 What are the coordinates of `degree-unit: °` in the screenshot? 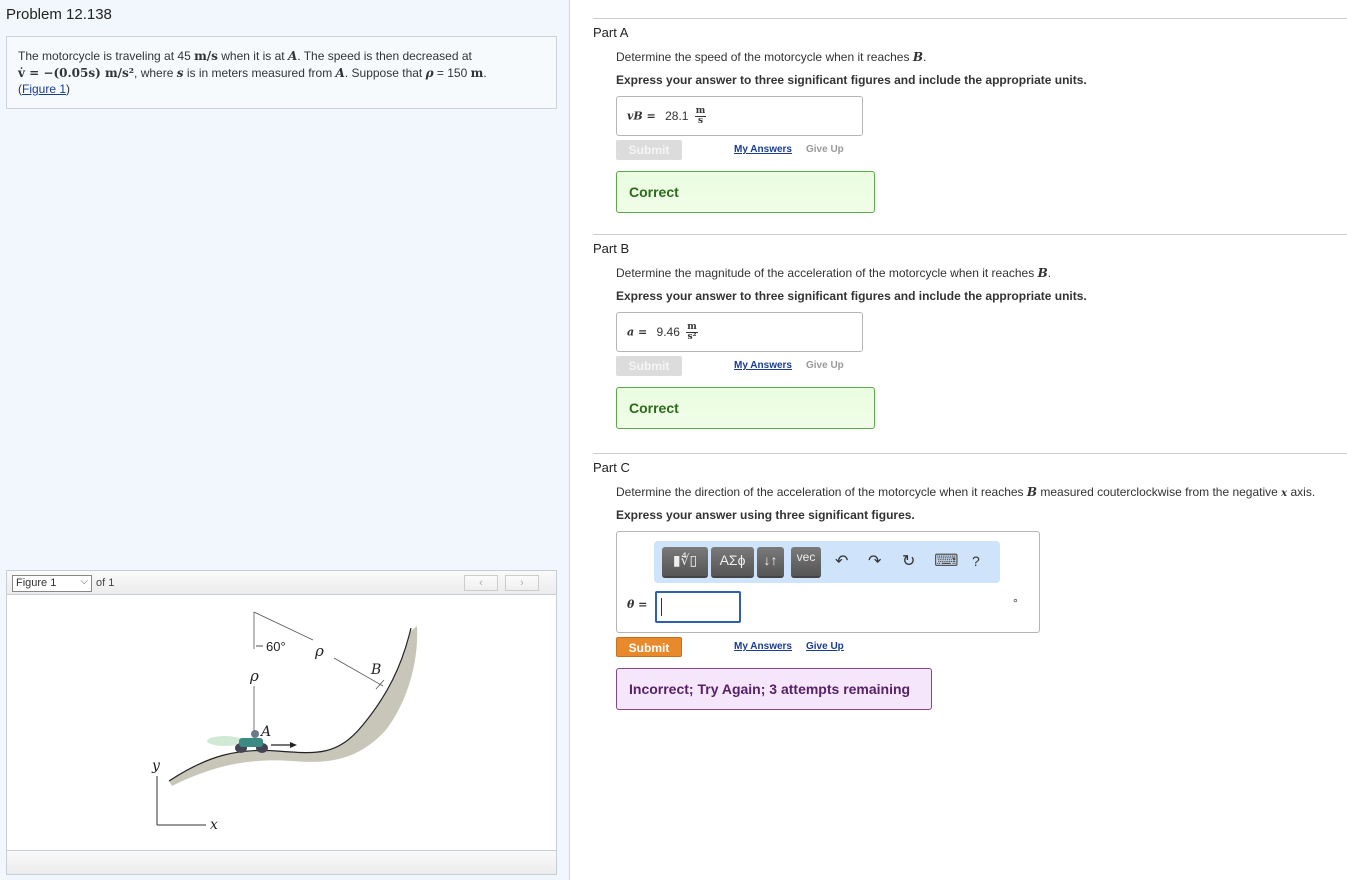 It's located at (1015, 603).